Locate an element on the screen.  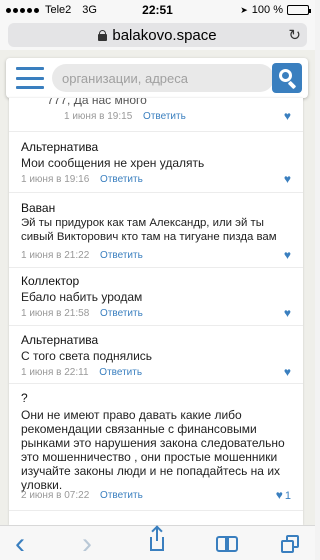
comment-author: Коллектор is located at coordinates (50, 281).